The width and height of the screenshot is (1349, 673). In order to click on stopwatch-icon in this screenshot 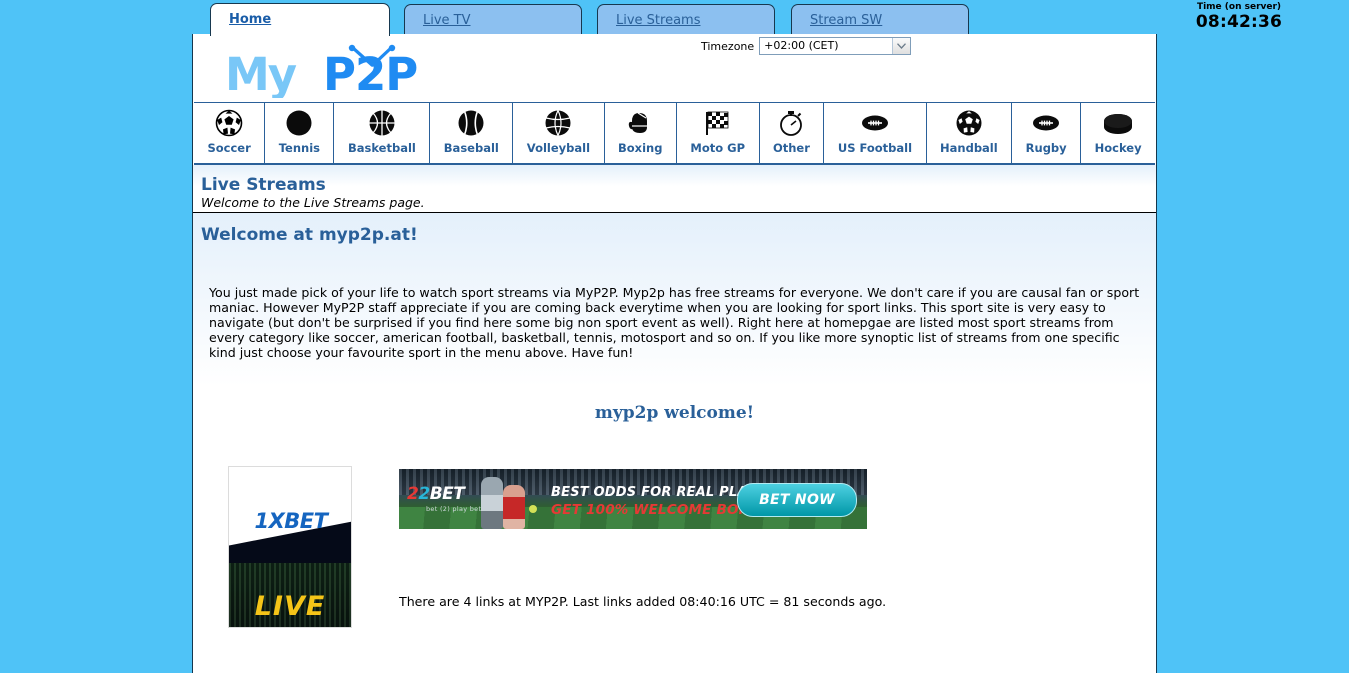, I will do `click(791, 123)`.